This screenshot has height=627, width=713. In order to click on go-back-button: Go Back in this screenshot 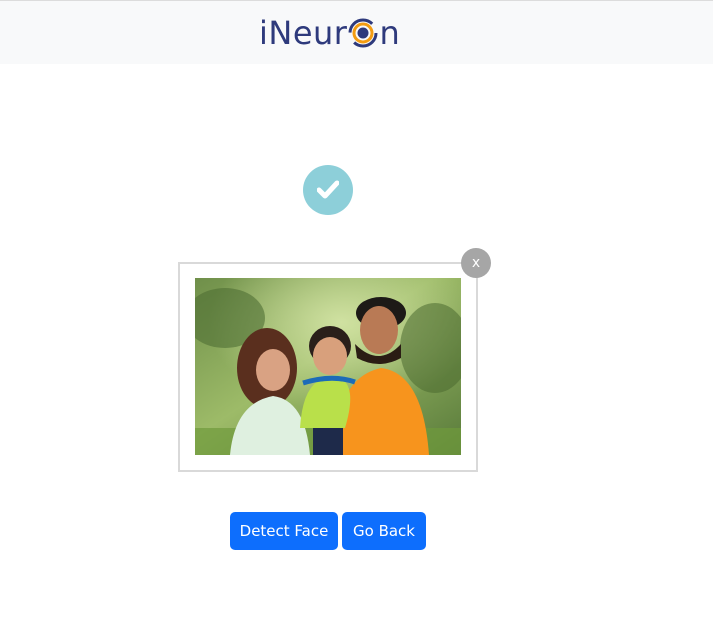, I will do `click(384, 531)`.